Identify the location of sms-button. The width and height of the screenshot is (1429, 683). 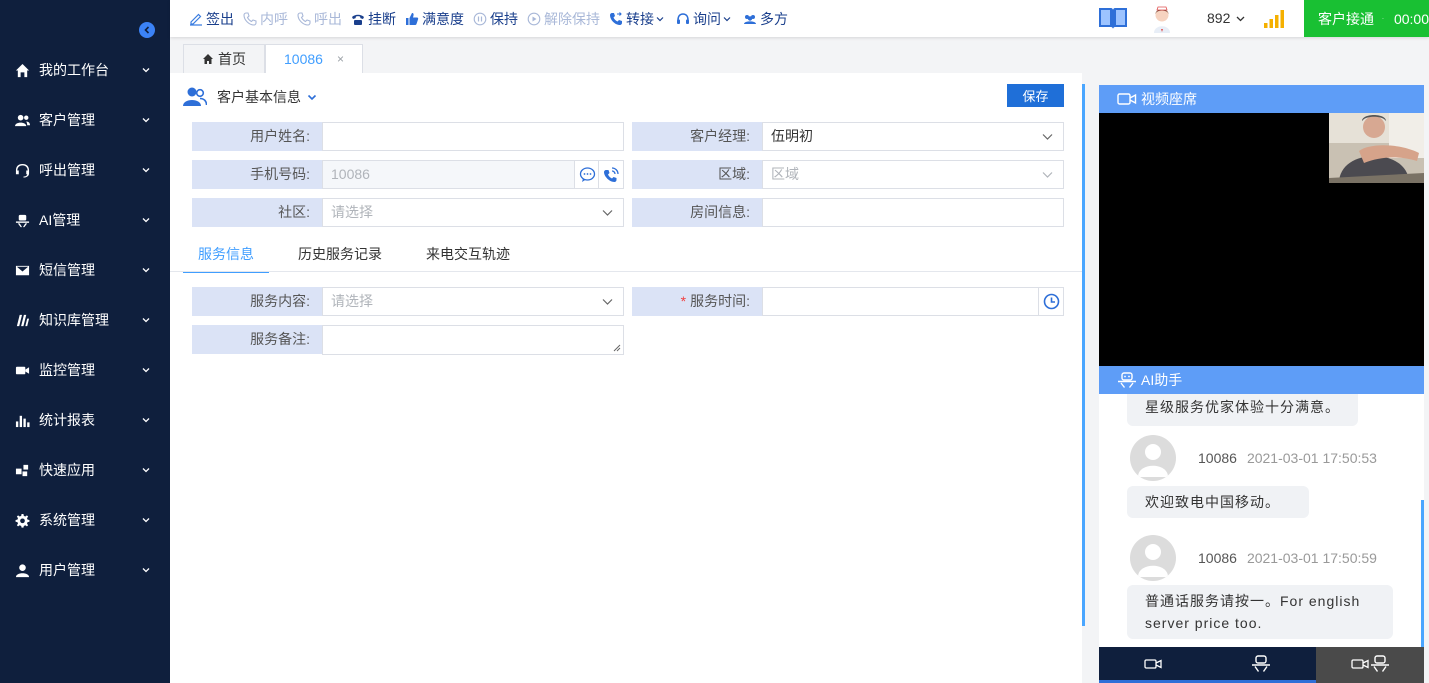
(586, 174).